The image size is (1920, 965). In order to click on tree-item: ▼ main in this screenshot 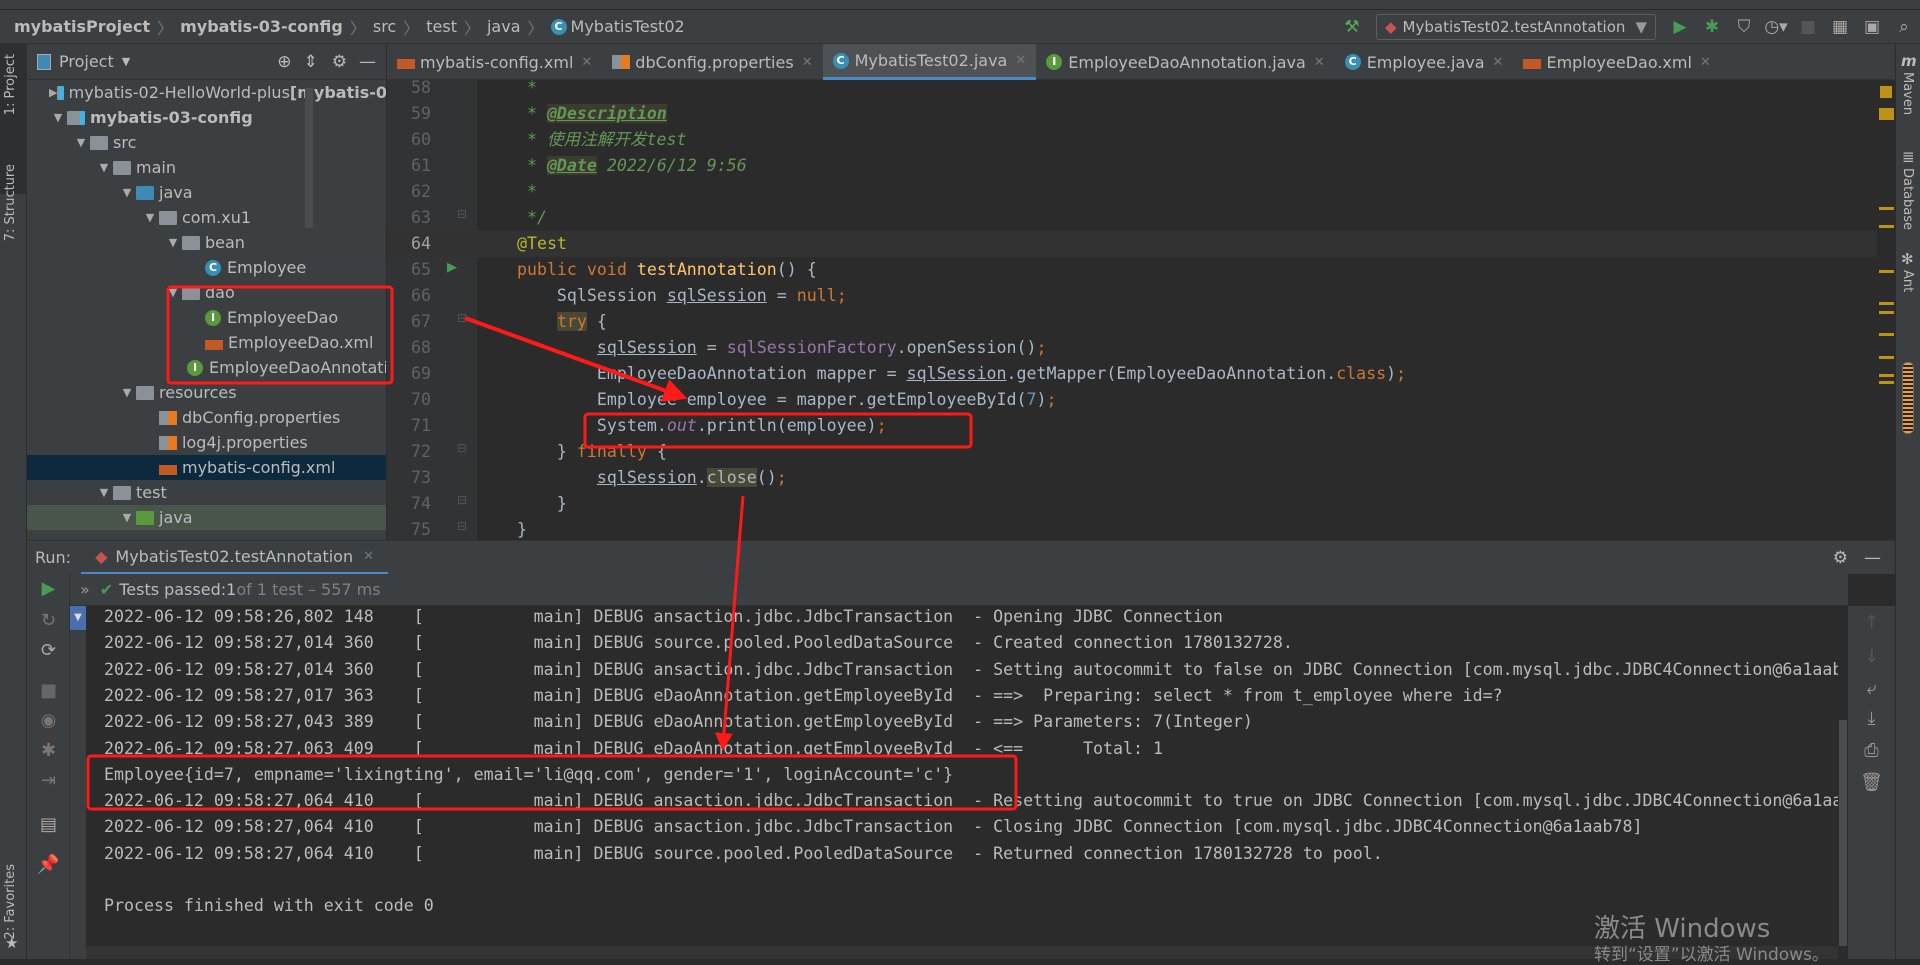, I will do `click(206, 167)`.